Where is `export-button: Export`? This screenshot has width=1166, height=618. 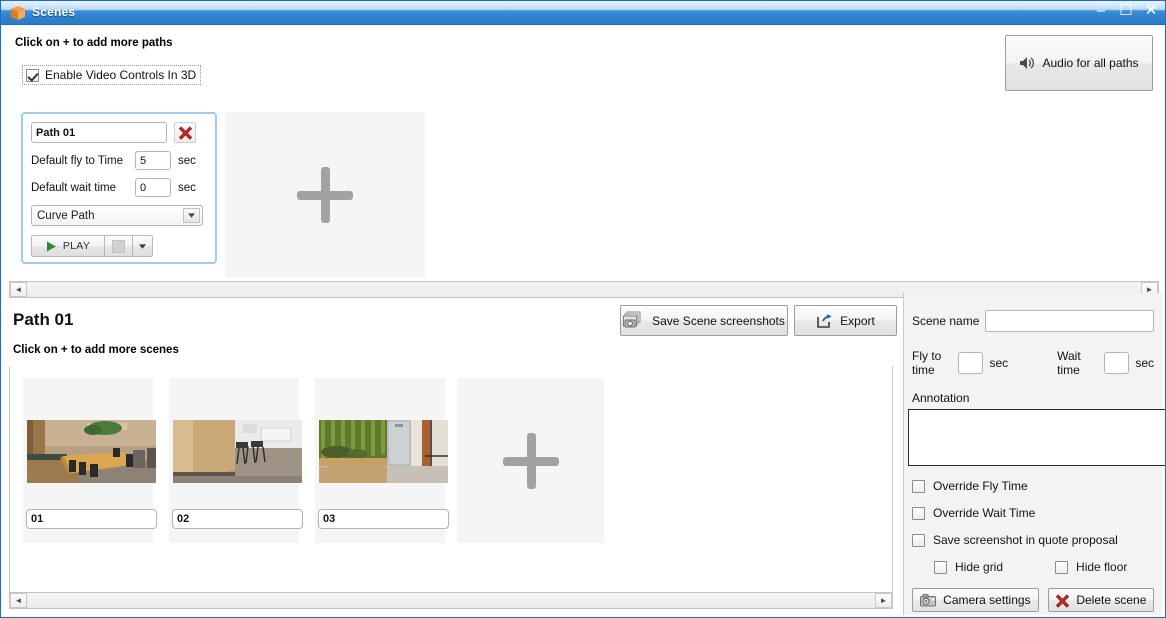
export-button: Export is located at coordinates (845, 320).